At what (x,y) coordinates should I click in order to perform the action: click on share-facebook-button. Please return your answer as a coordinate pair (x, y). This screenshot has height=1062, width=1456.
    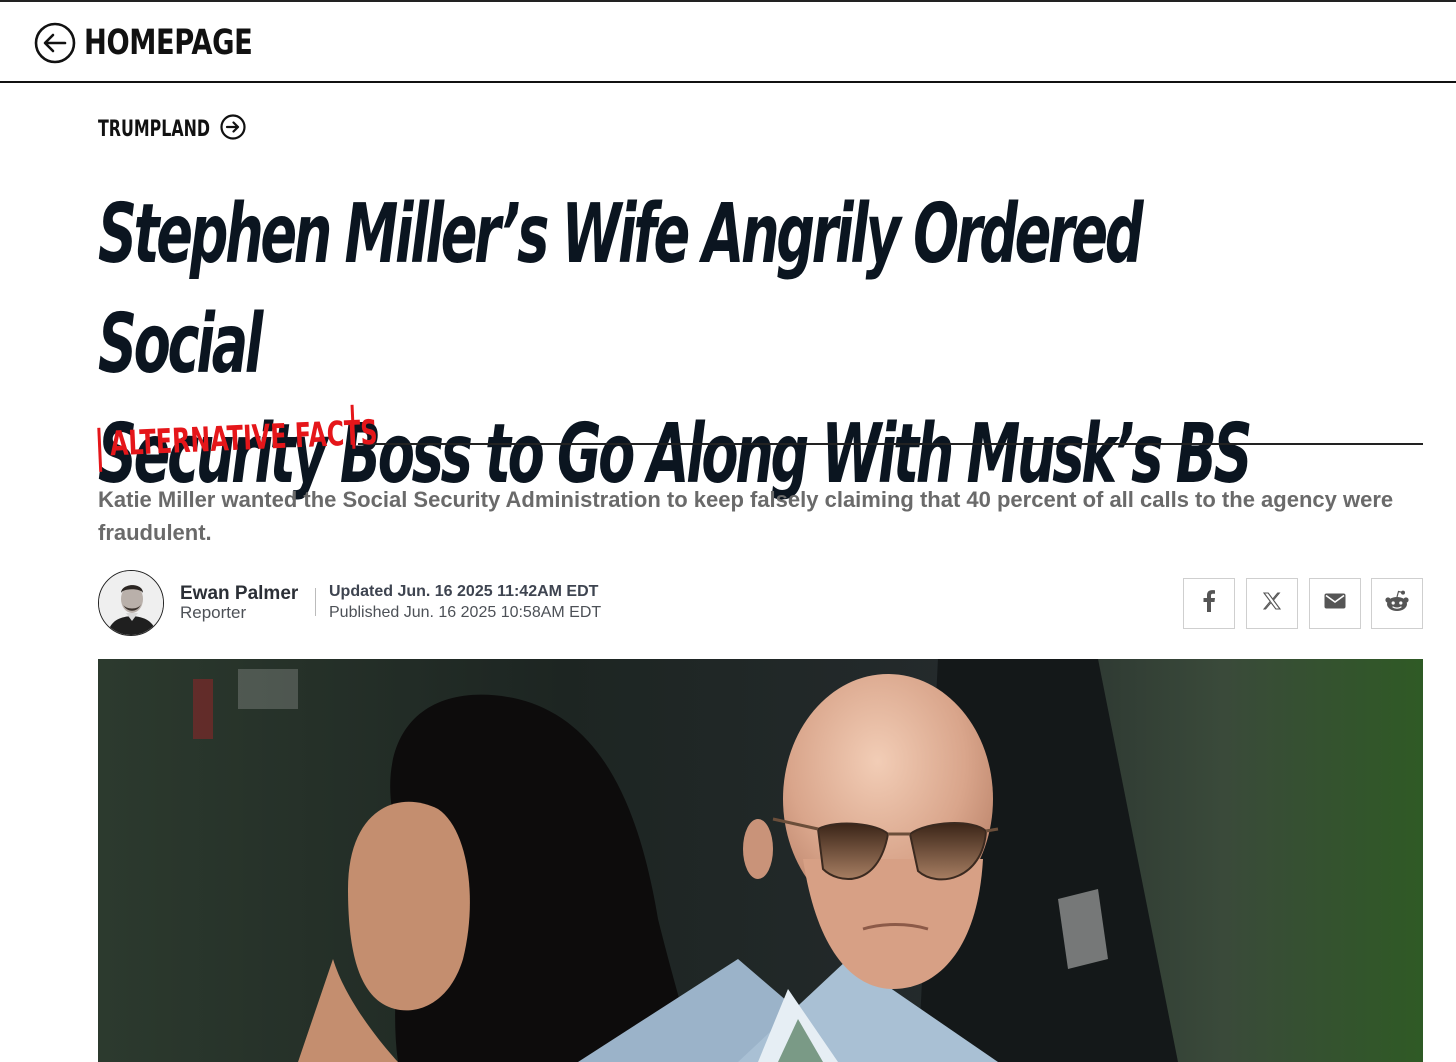
    Looking at the image, I should click on (1209, 603).